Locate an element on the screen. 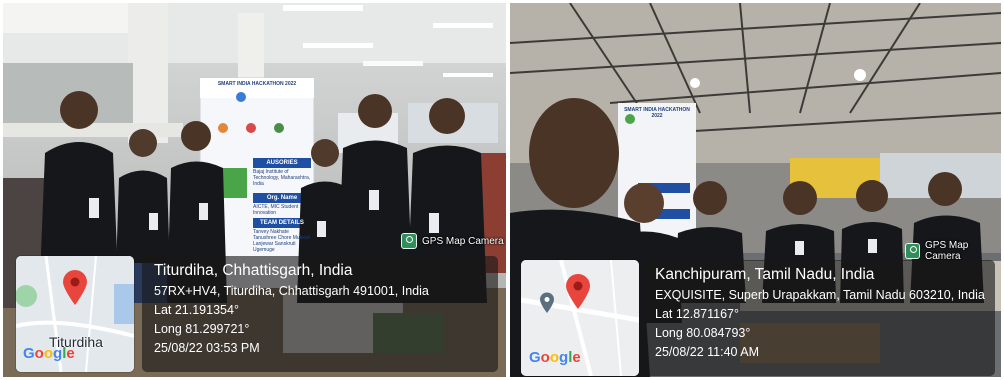 The height and width of the screenshot is (380, 1004). geotag-place: Kanchipuram, Tamil Nadu, India is located at coordinates (765, 274).